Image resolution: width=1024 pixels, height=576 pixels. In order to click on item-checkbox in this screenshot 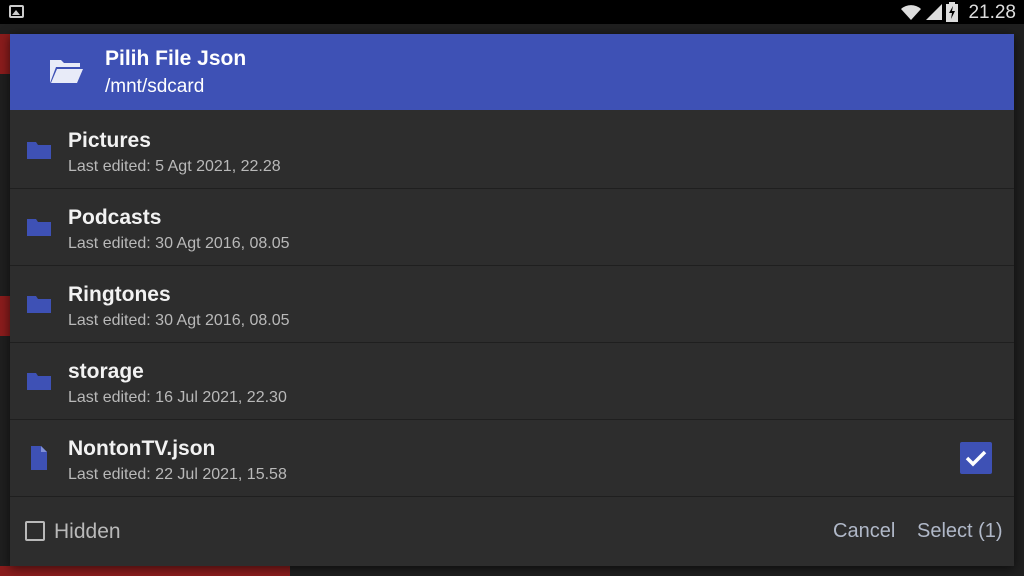, I will do `click(976, 458)`.